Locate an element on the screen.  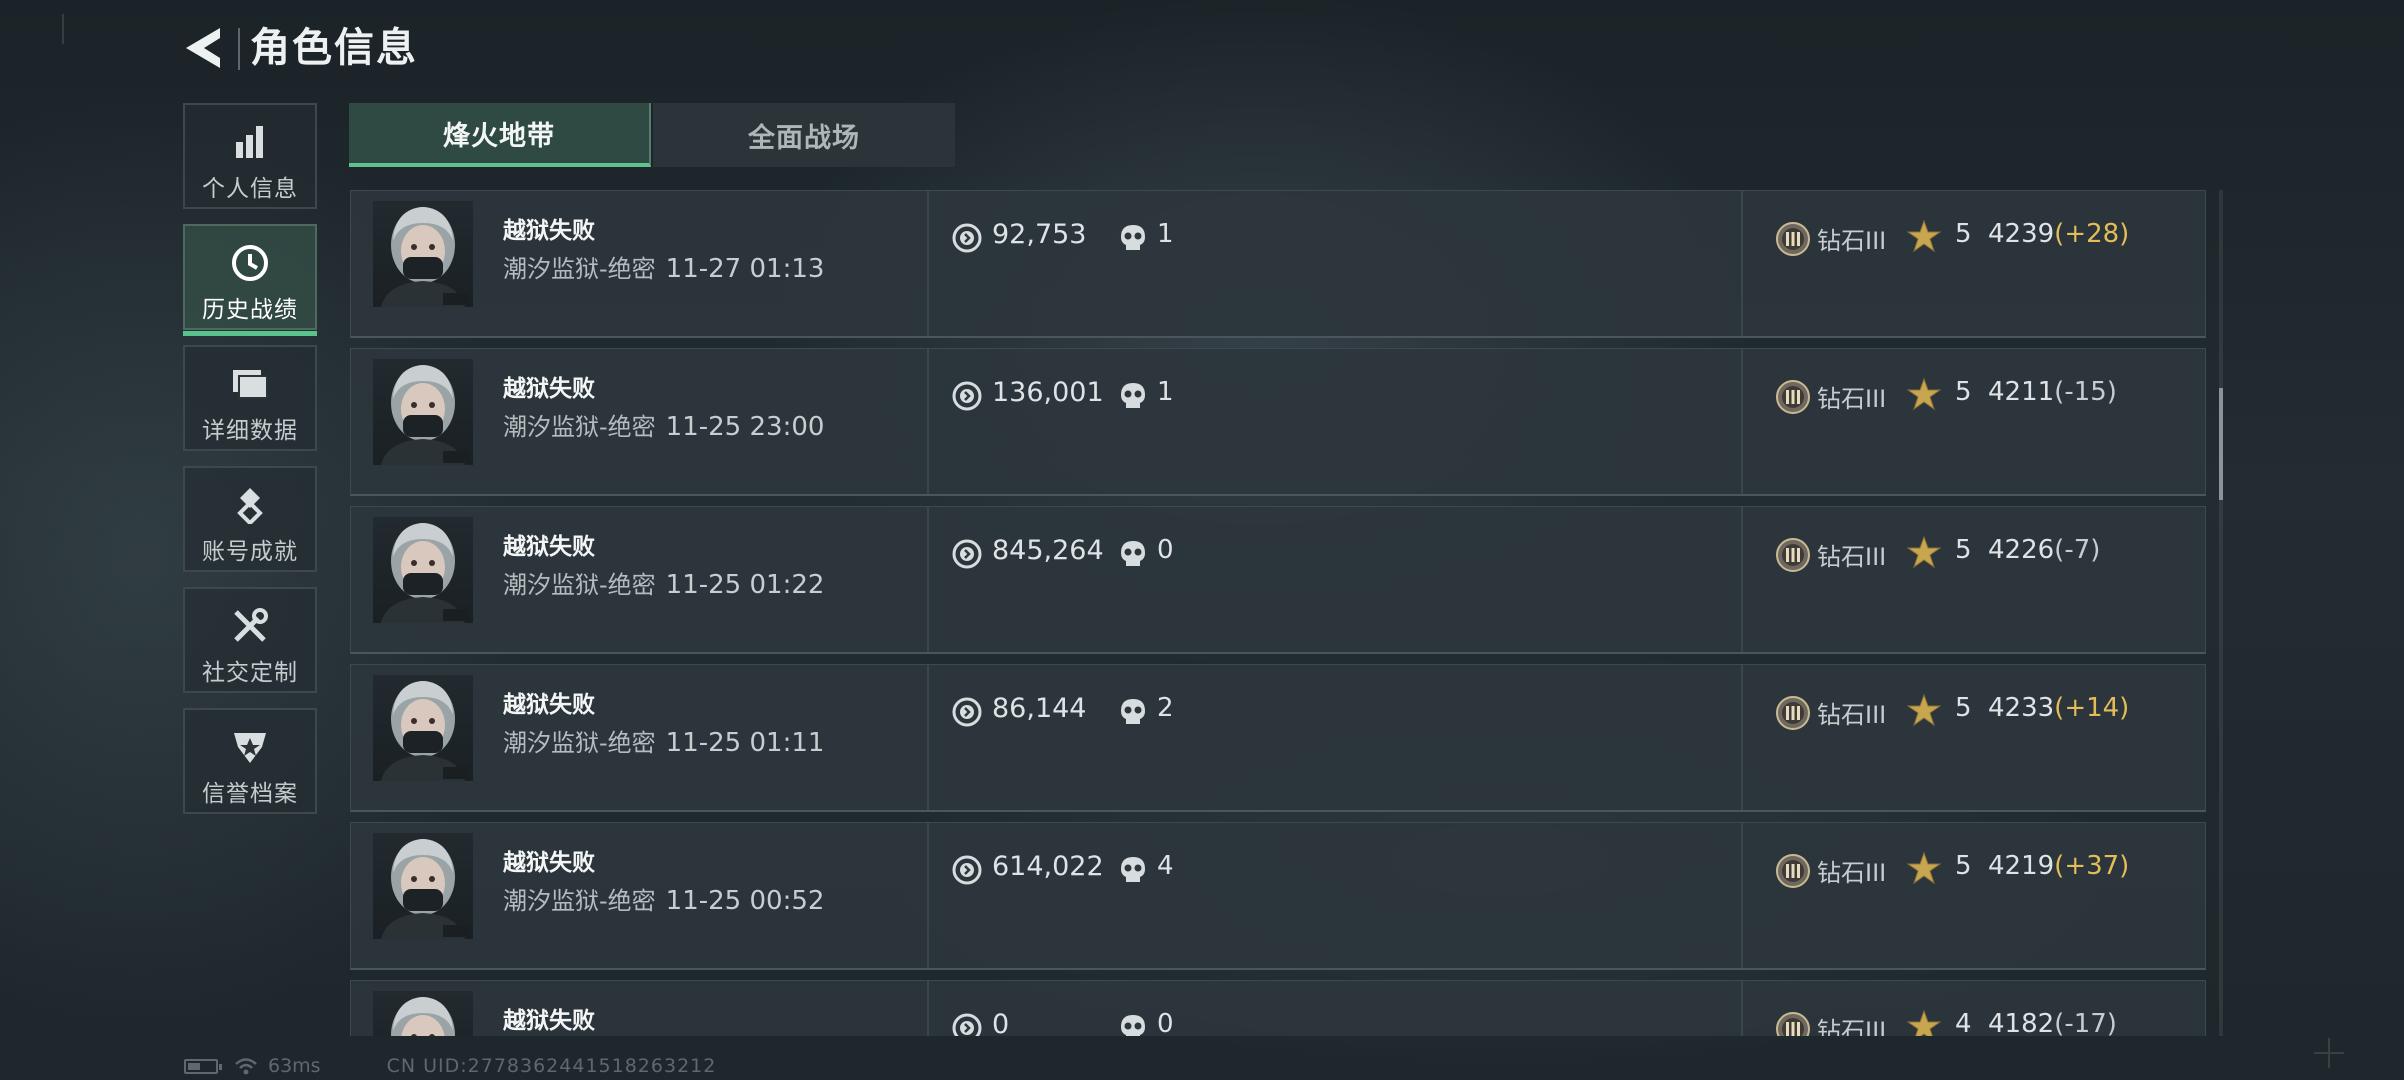
match-kills: 1 is located at coordinates (1165, 234).